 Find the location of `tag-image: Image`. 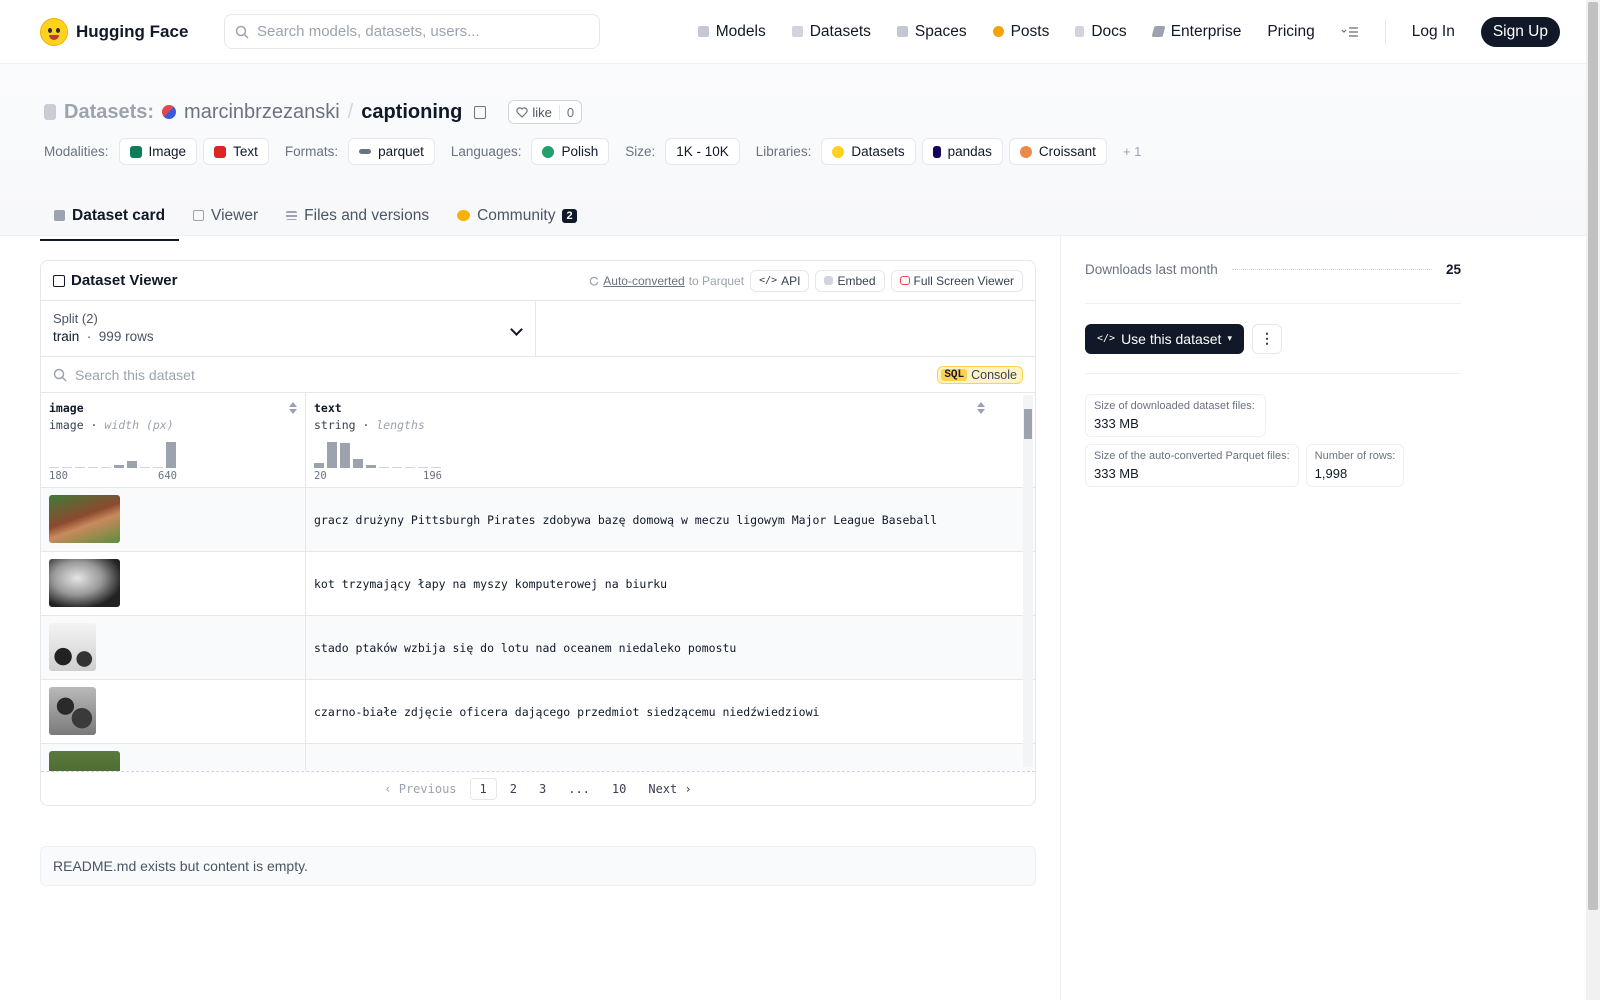

tag-image: Image is located at coordinates (158, 151).